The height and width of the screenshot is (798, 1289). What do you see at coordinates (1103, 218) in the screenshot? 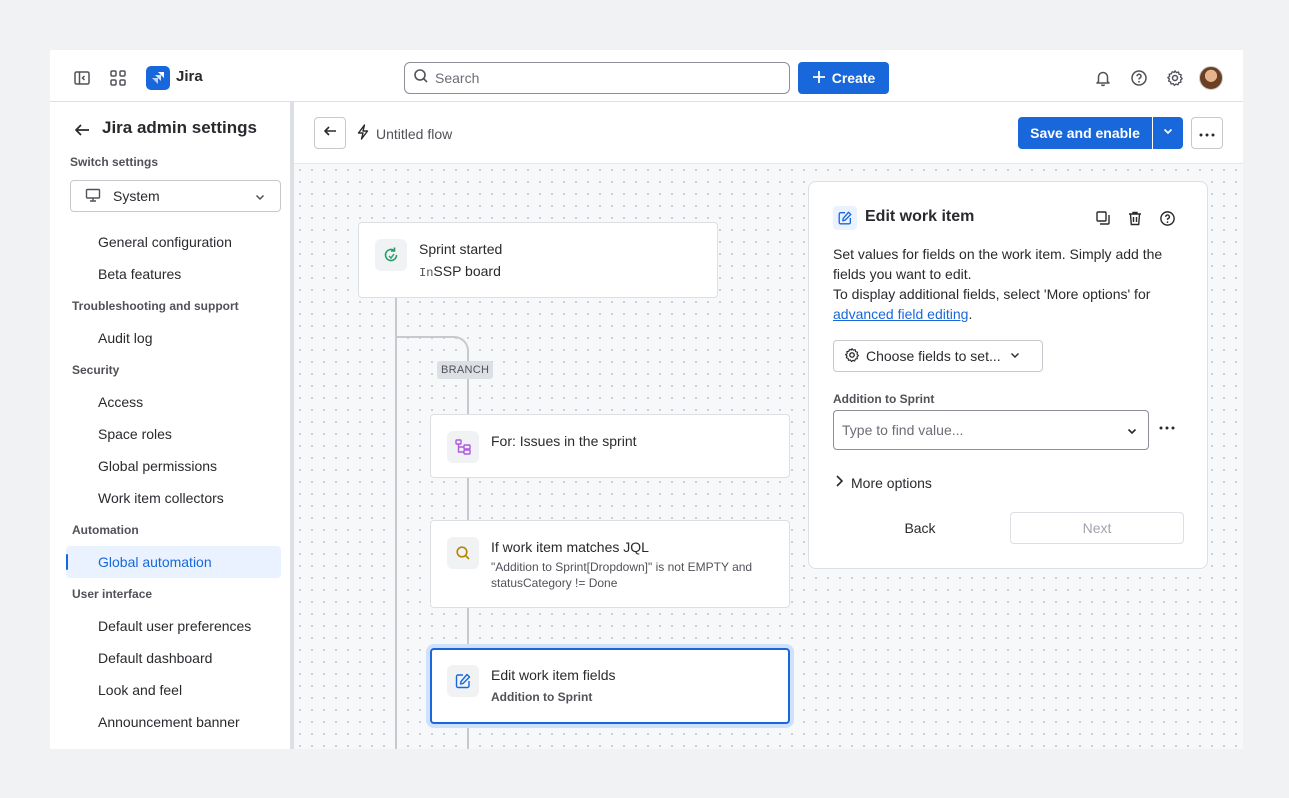
I see `duplicate-icon` at bounding box center [1103, 218].